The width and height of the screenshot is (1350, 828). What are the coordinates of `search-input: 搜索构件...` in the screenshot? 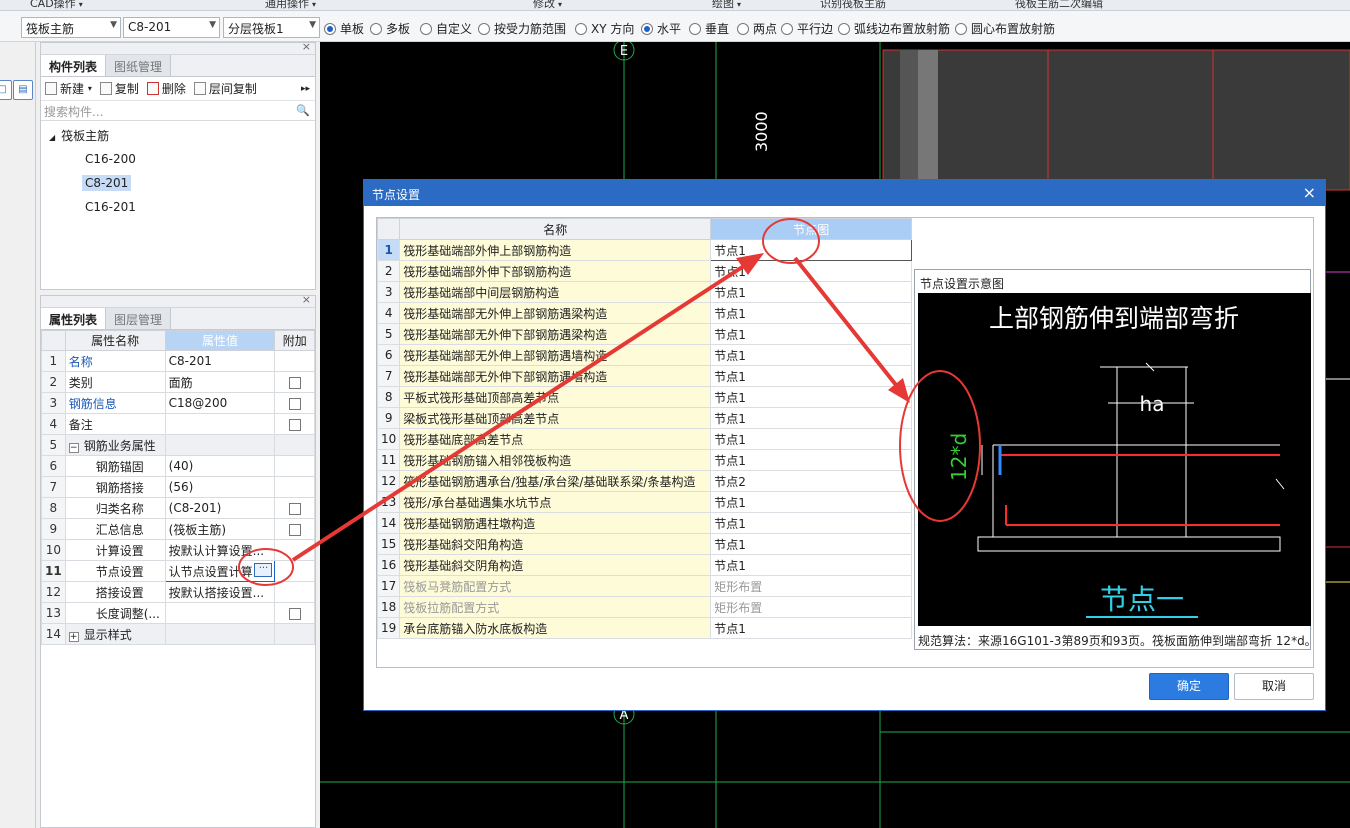 It's located at (73, 112).